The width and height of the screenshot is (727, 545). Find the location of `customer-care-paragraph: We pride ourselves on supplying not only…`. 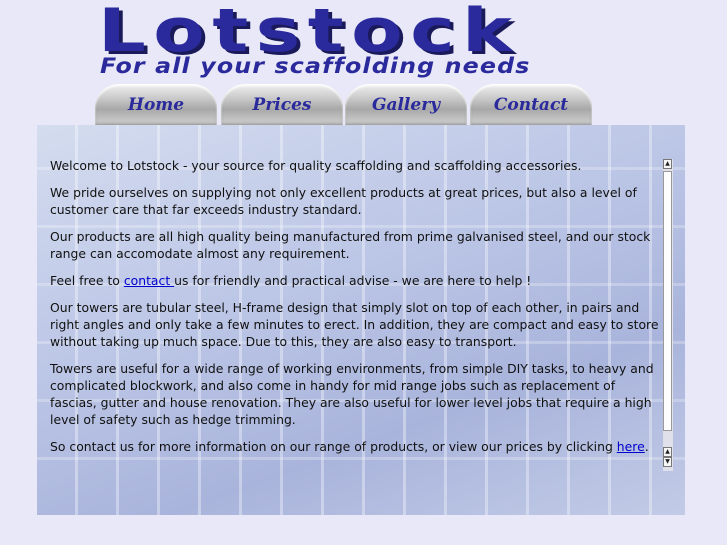

customer-care-paragraph: We pride ourselves on supplying not only… is located at coordinates (343, 201).